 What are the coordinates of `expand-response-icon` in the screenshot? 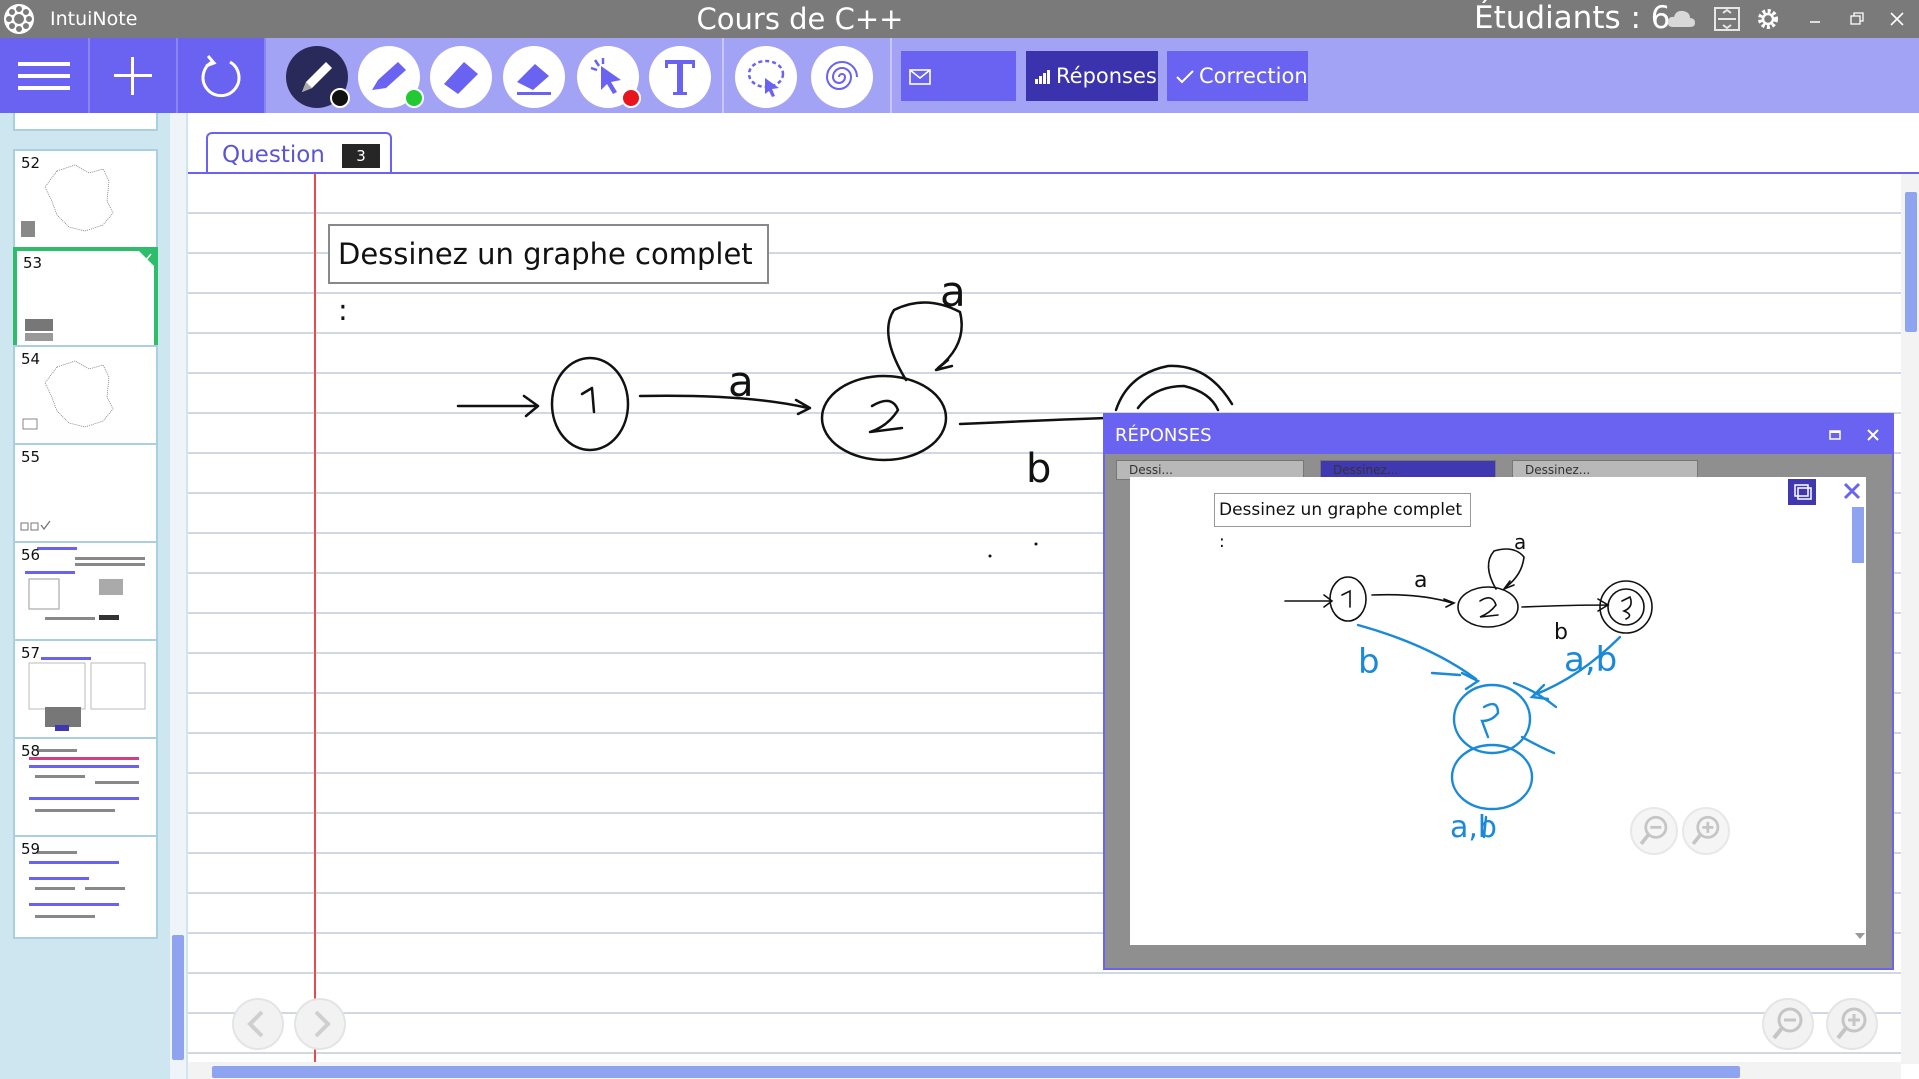 It's located at (1802, 492).